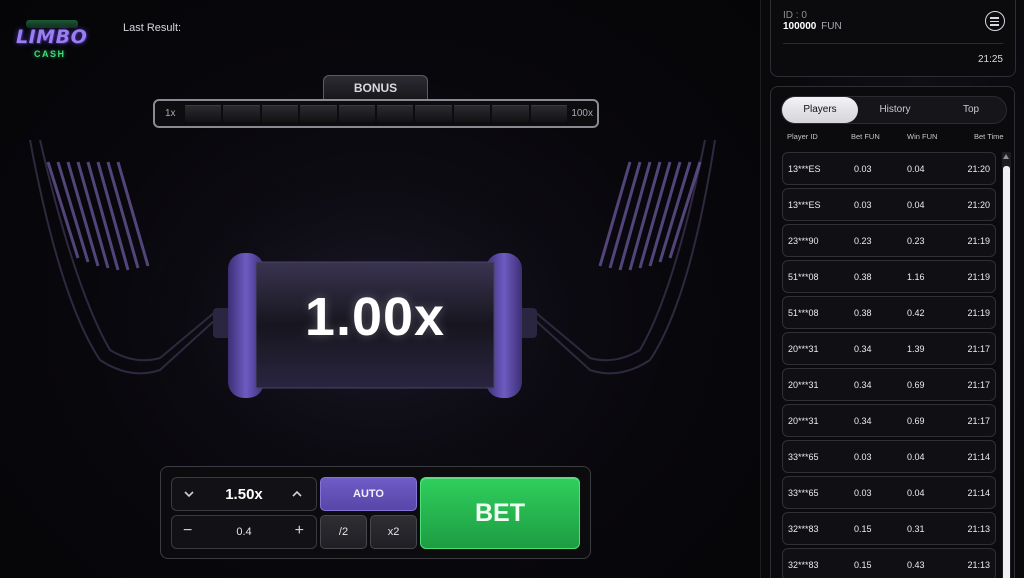  I want to click on row-win: 0.31, so click(916, 529).